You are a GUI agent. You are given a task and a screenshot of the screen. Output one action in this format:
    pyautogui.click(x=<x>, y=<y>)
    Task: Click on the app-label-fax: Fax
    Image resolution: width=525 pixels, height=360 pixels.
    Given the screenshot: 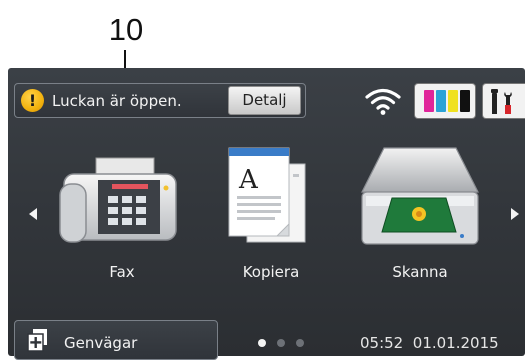 What is the action you would take?
    pyautogui.click(x=122, y=272)
    